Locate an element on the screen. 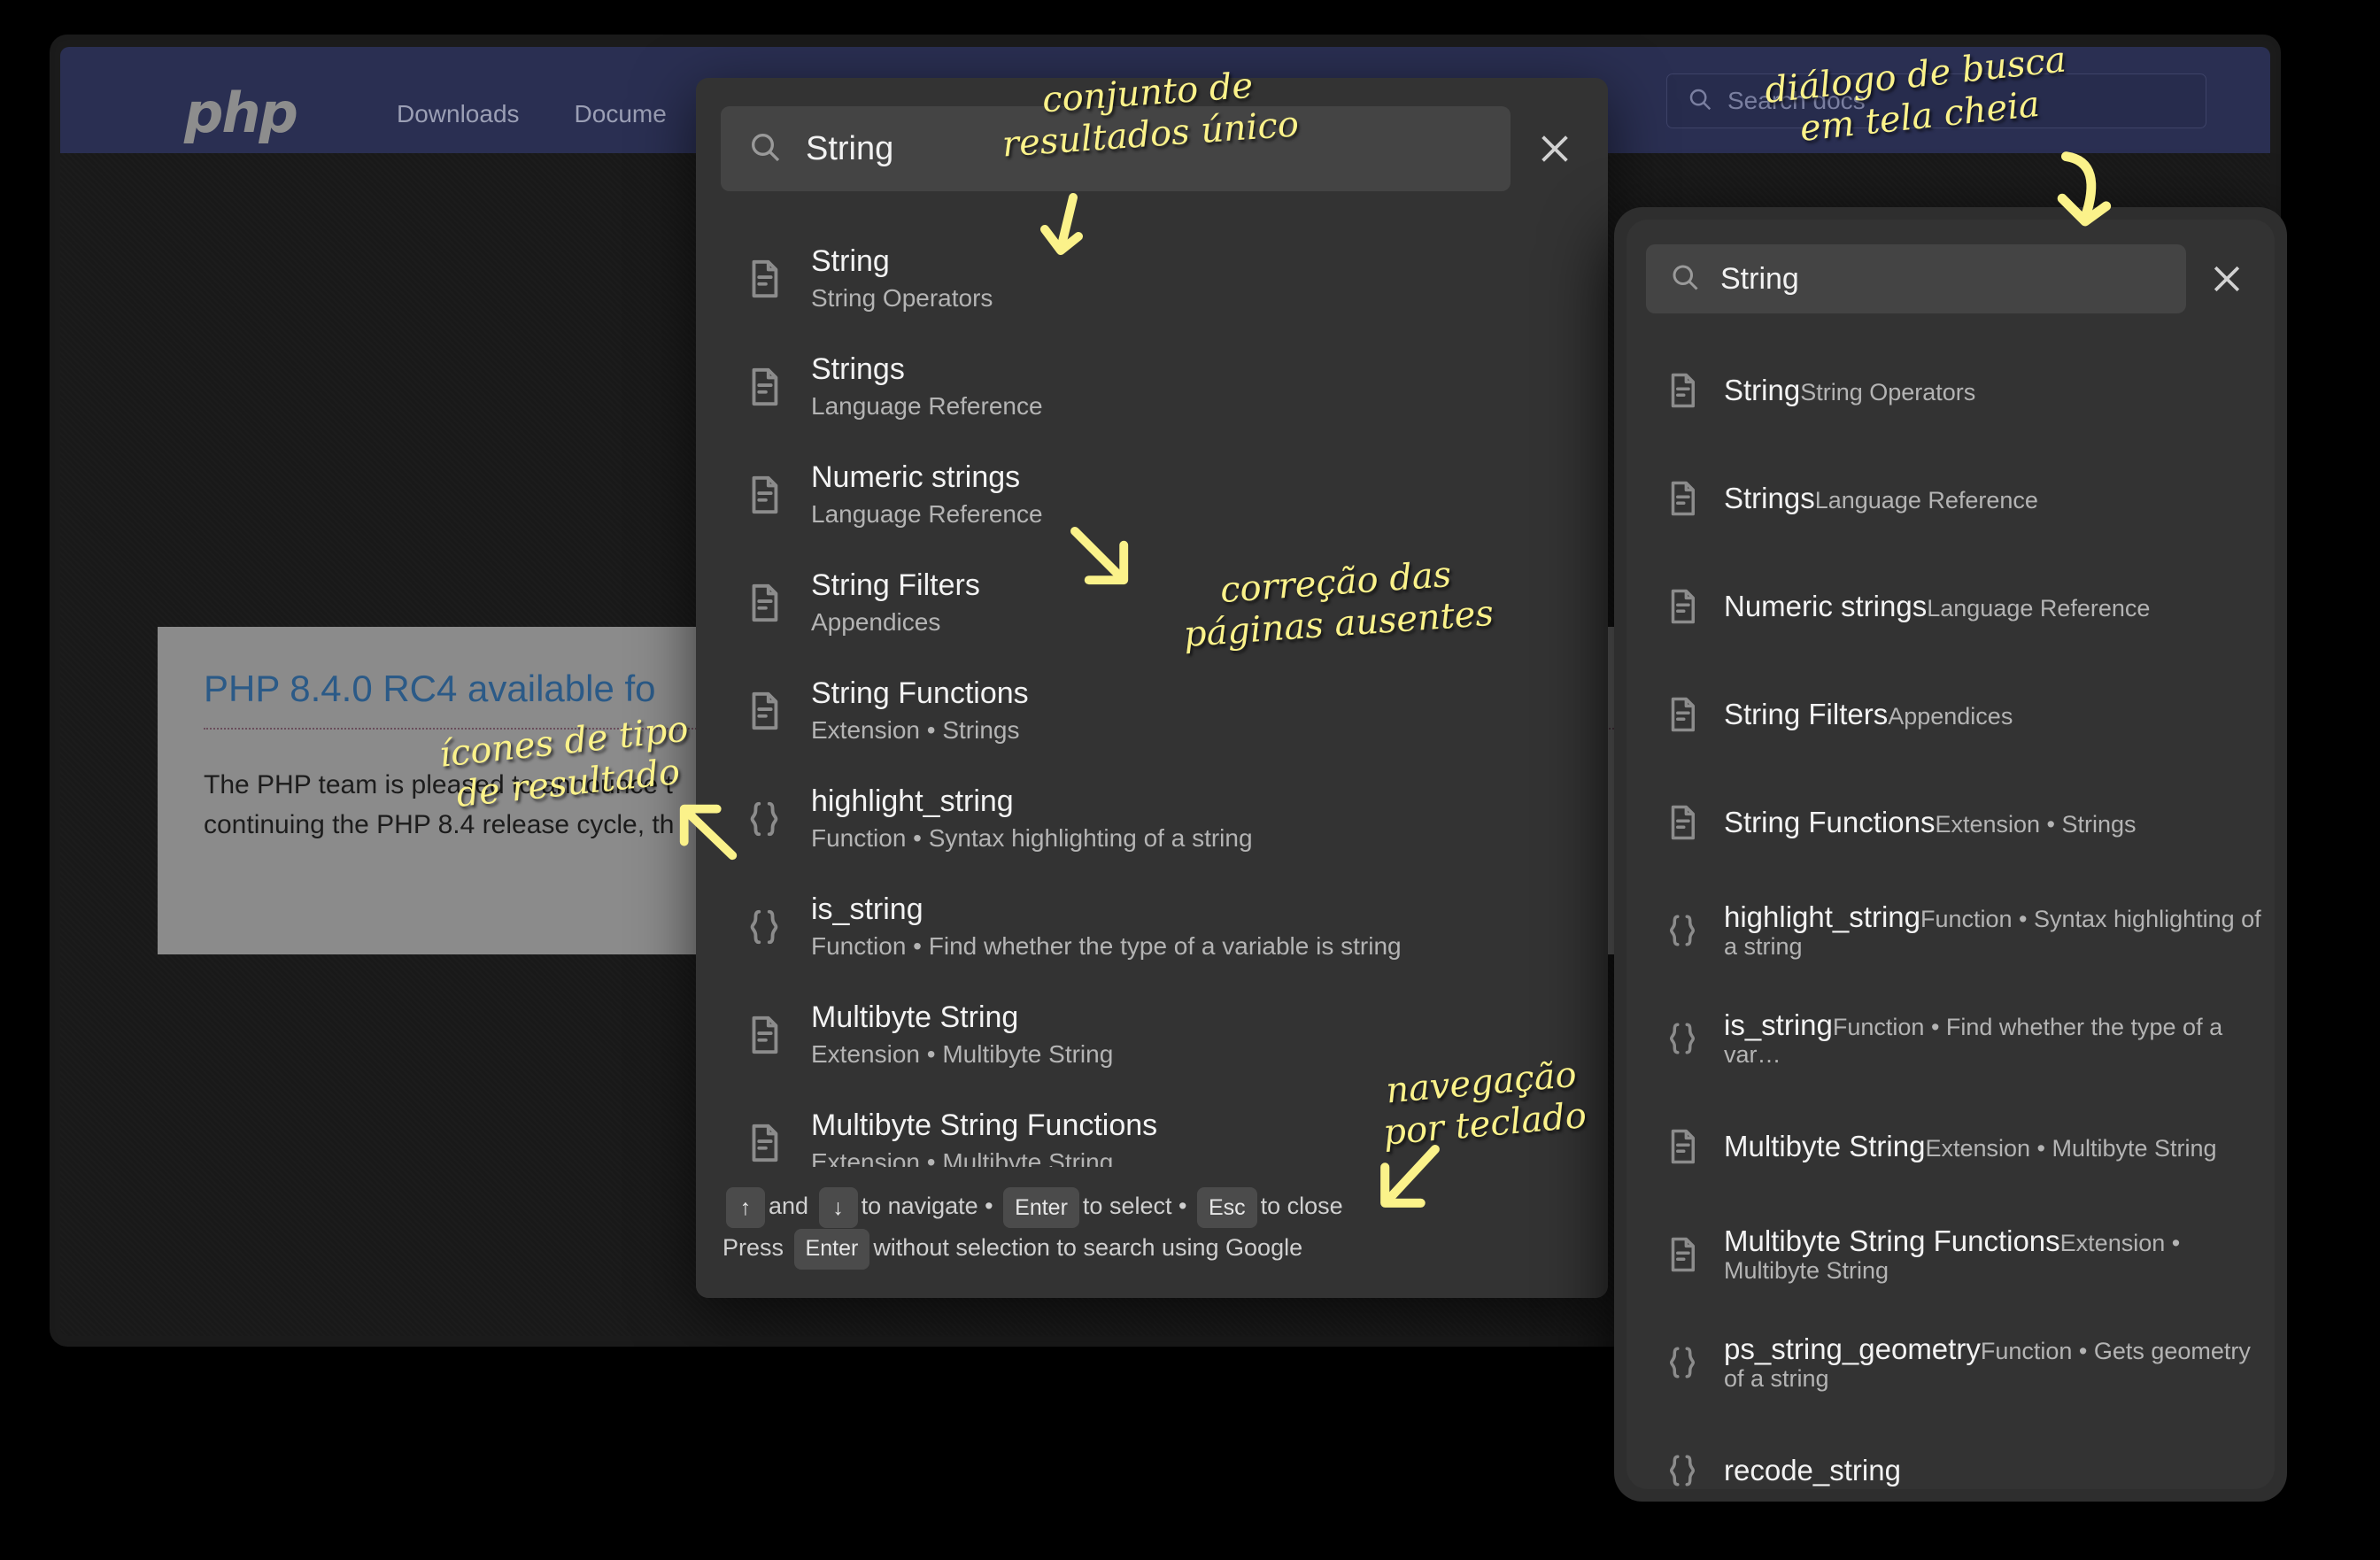 This screenshot has height=1560, width=2380. result-item: StringString Operators is located at coordinates (1951, 390).